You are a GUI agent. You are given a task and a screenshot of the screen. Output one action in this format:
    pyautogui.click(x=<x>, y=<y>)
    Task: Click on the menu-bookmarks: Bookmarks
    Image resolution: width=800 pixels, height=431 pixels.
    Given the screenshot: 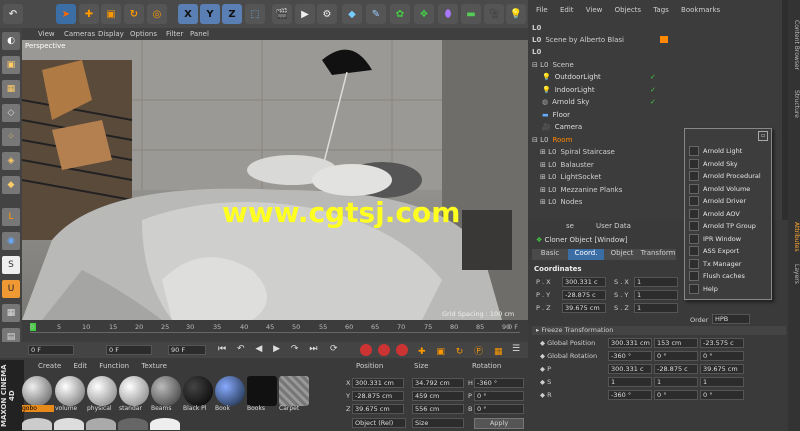 What is the action you would take?
    pyautogui.click(x=700, y=10)
    